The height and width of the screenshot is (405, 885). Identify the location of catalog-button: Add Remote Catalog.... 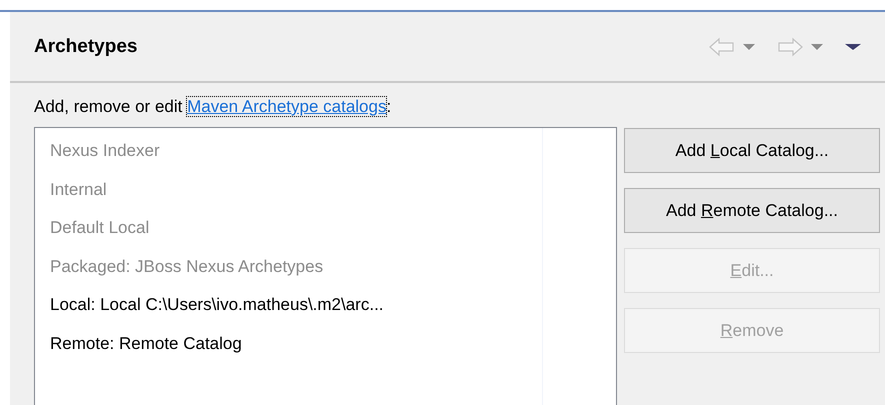
(752, 210).